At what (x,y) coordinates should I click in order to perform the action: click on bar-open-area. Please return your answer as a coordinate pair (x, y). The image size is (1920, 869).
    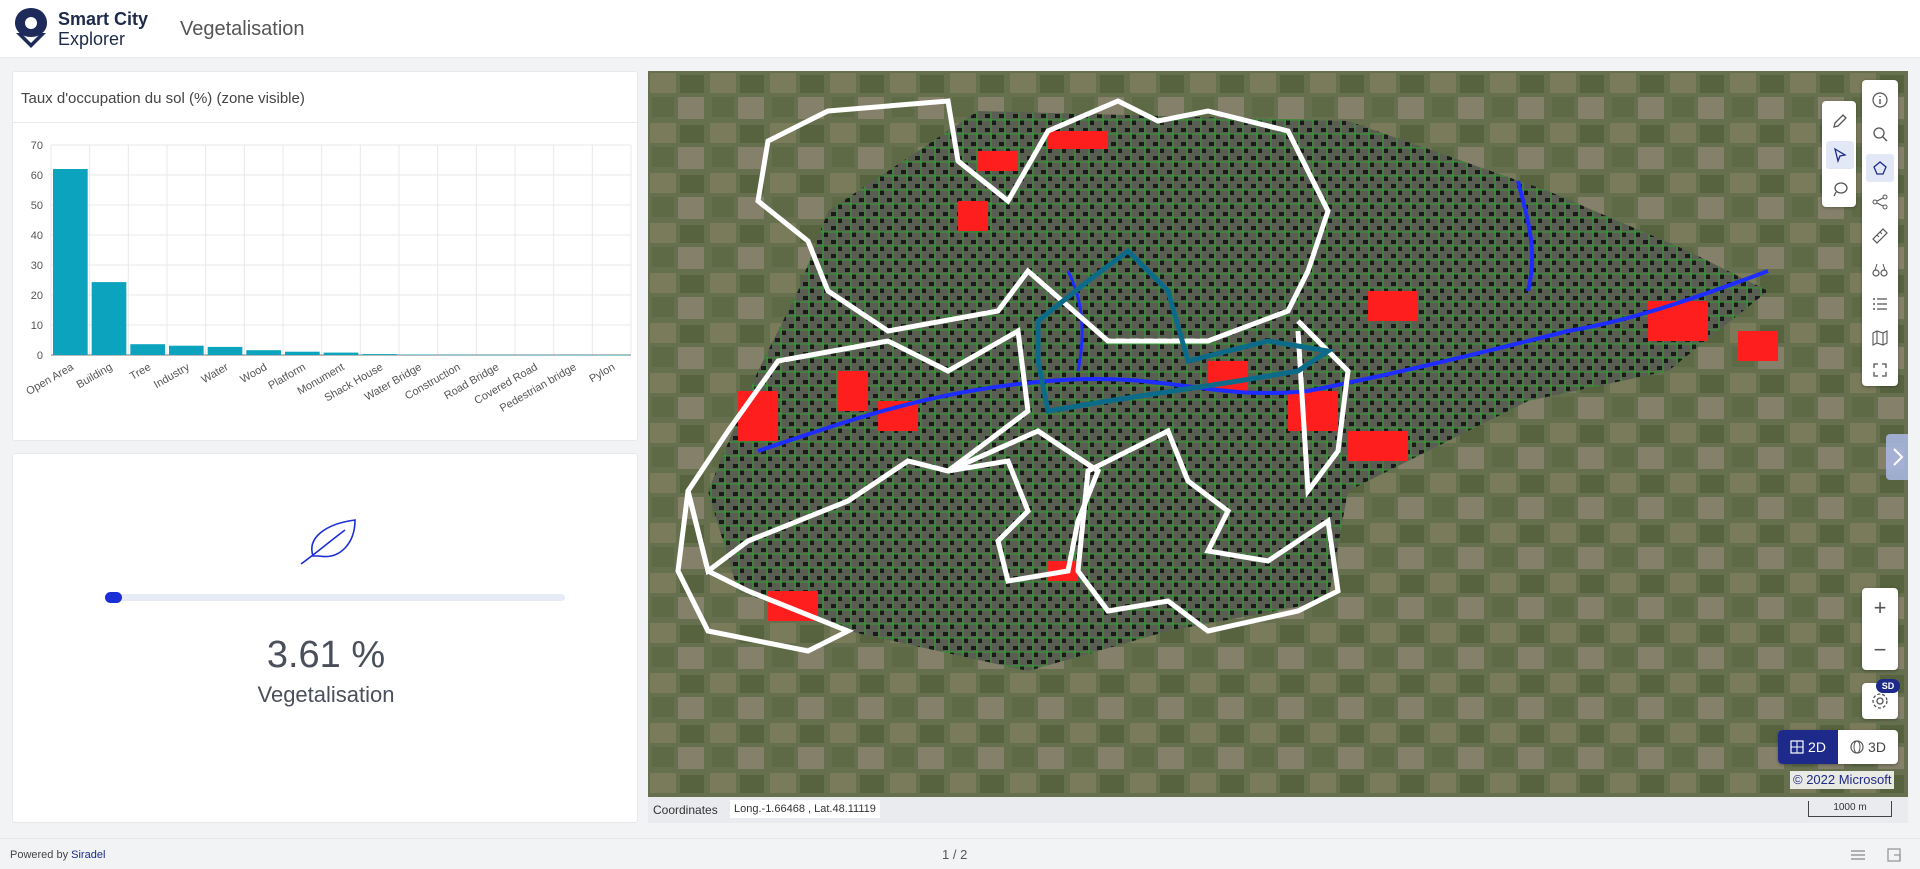
    Looking at the image, I should click on (70, 262).